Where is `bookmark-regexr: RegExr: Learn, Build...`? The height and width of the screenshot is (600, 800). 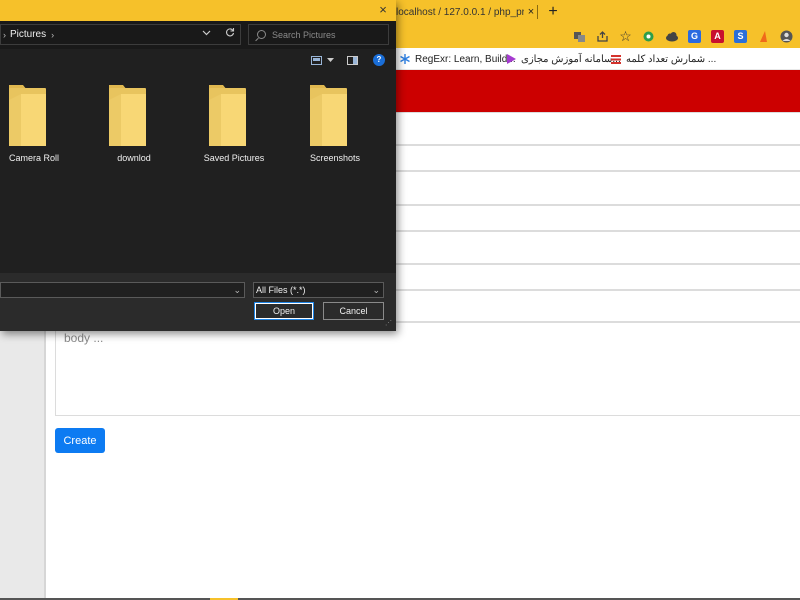
bookmark-regexr: RegExr: Learn, Build... is located at coordinates (457, 59).